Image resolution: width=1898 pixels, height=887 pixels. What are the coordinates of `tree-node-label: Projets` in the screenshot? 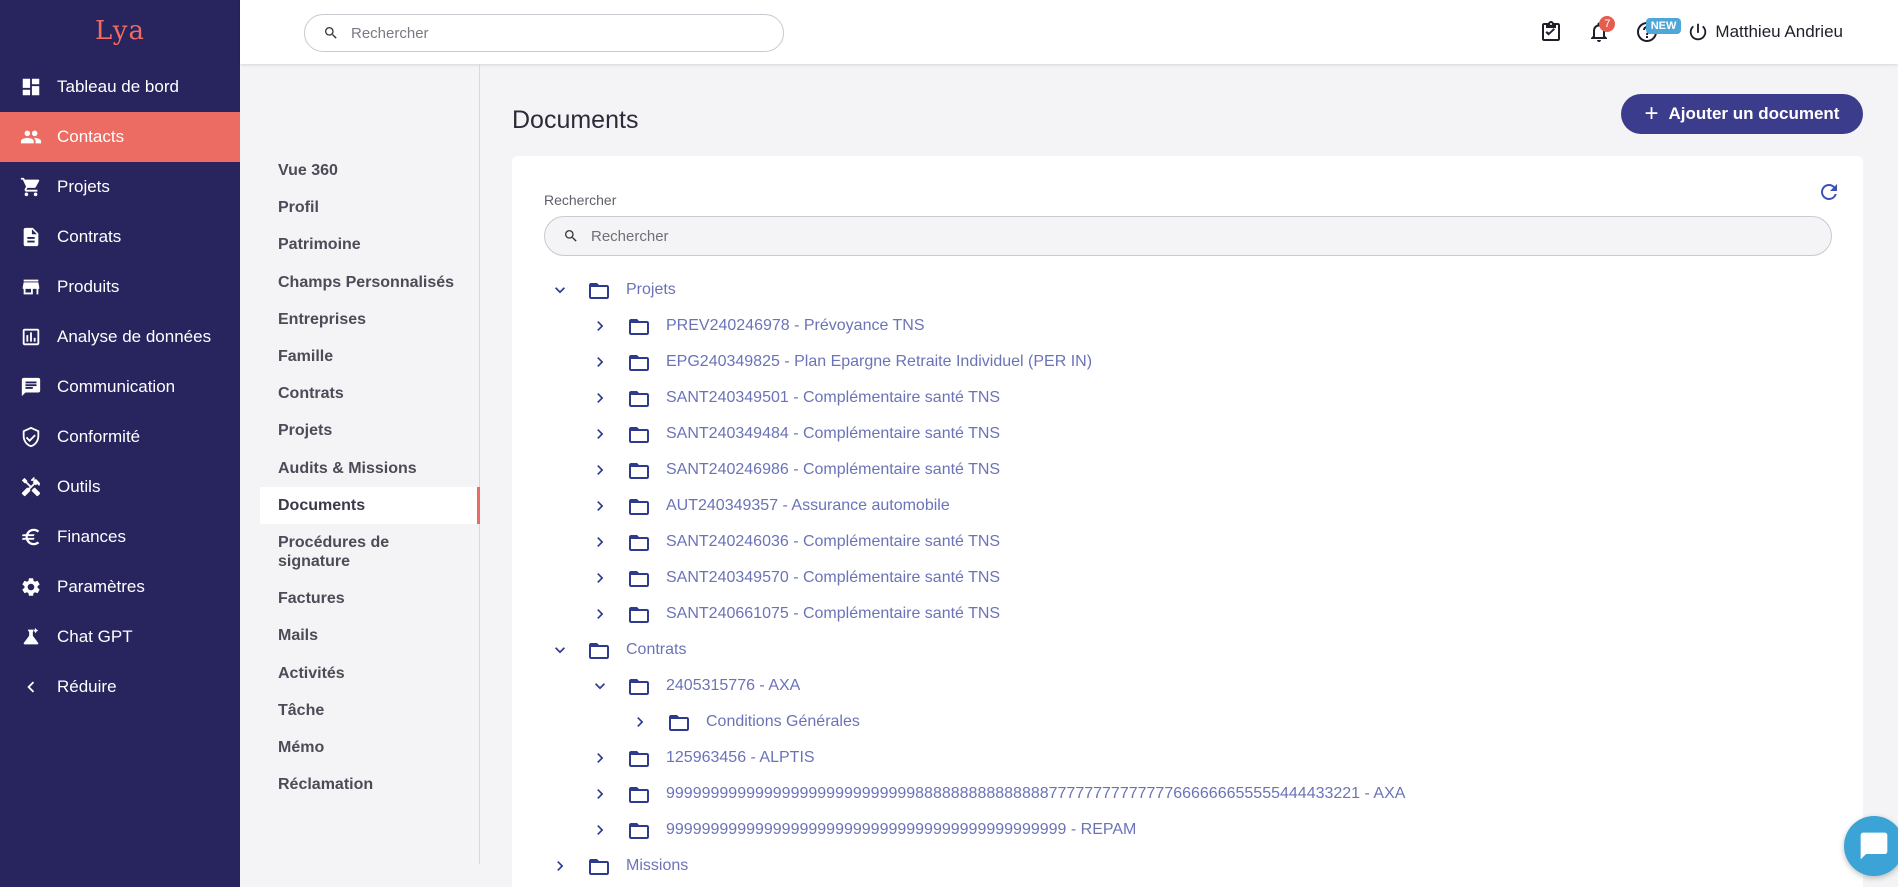 It's located at (651, 290).